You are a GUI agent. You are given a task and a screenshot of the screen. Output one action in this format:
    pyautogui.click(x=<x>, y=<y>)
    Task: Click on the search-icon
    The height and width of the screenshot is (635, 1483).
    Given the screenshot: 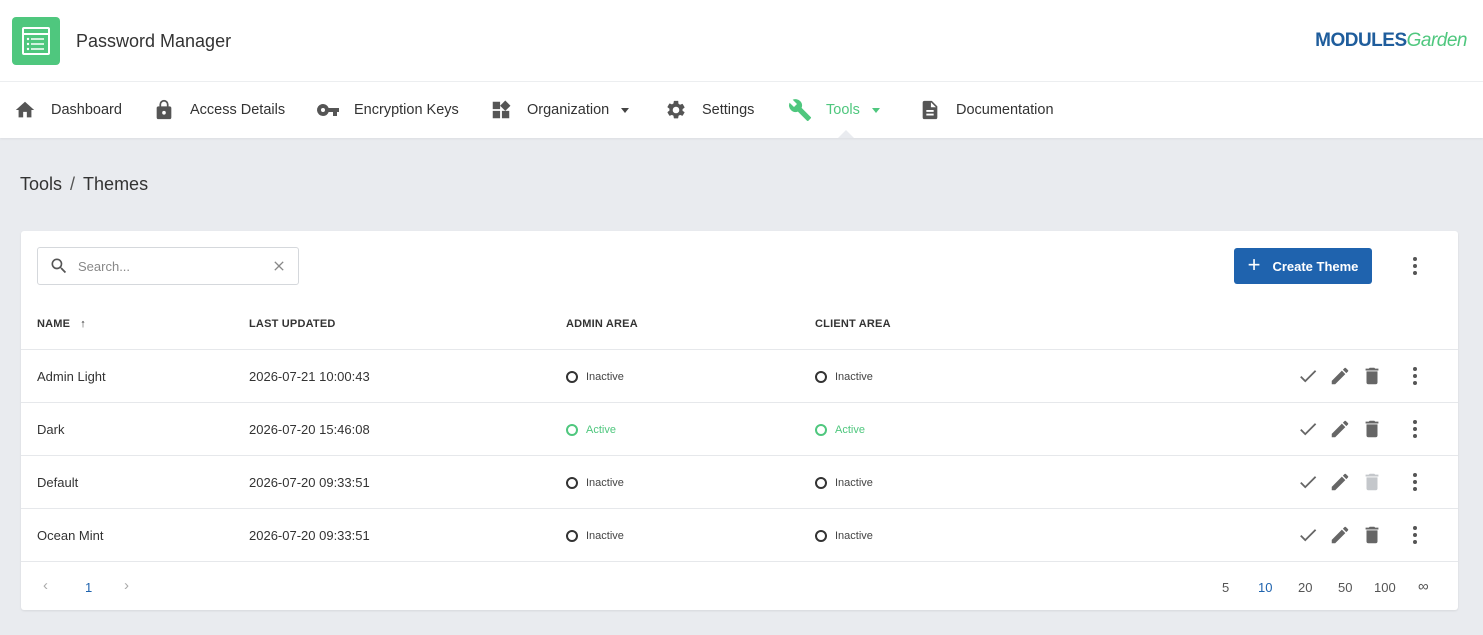 What is the action you would take?
    pyautogui.click(x=59, y=266)
    